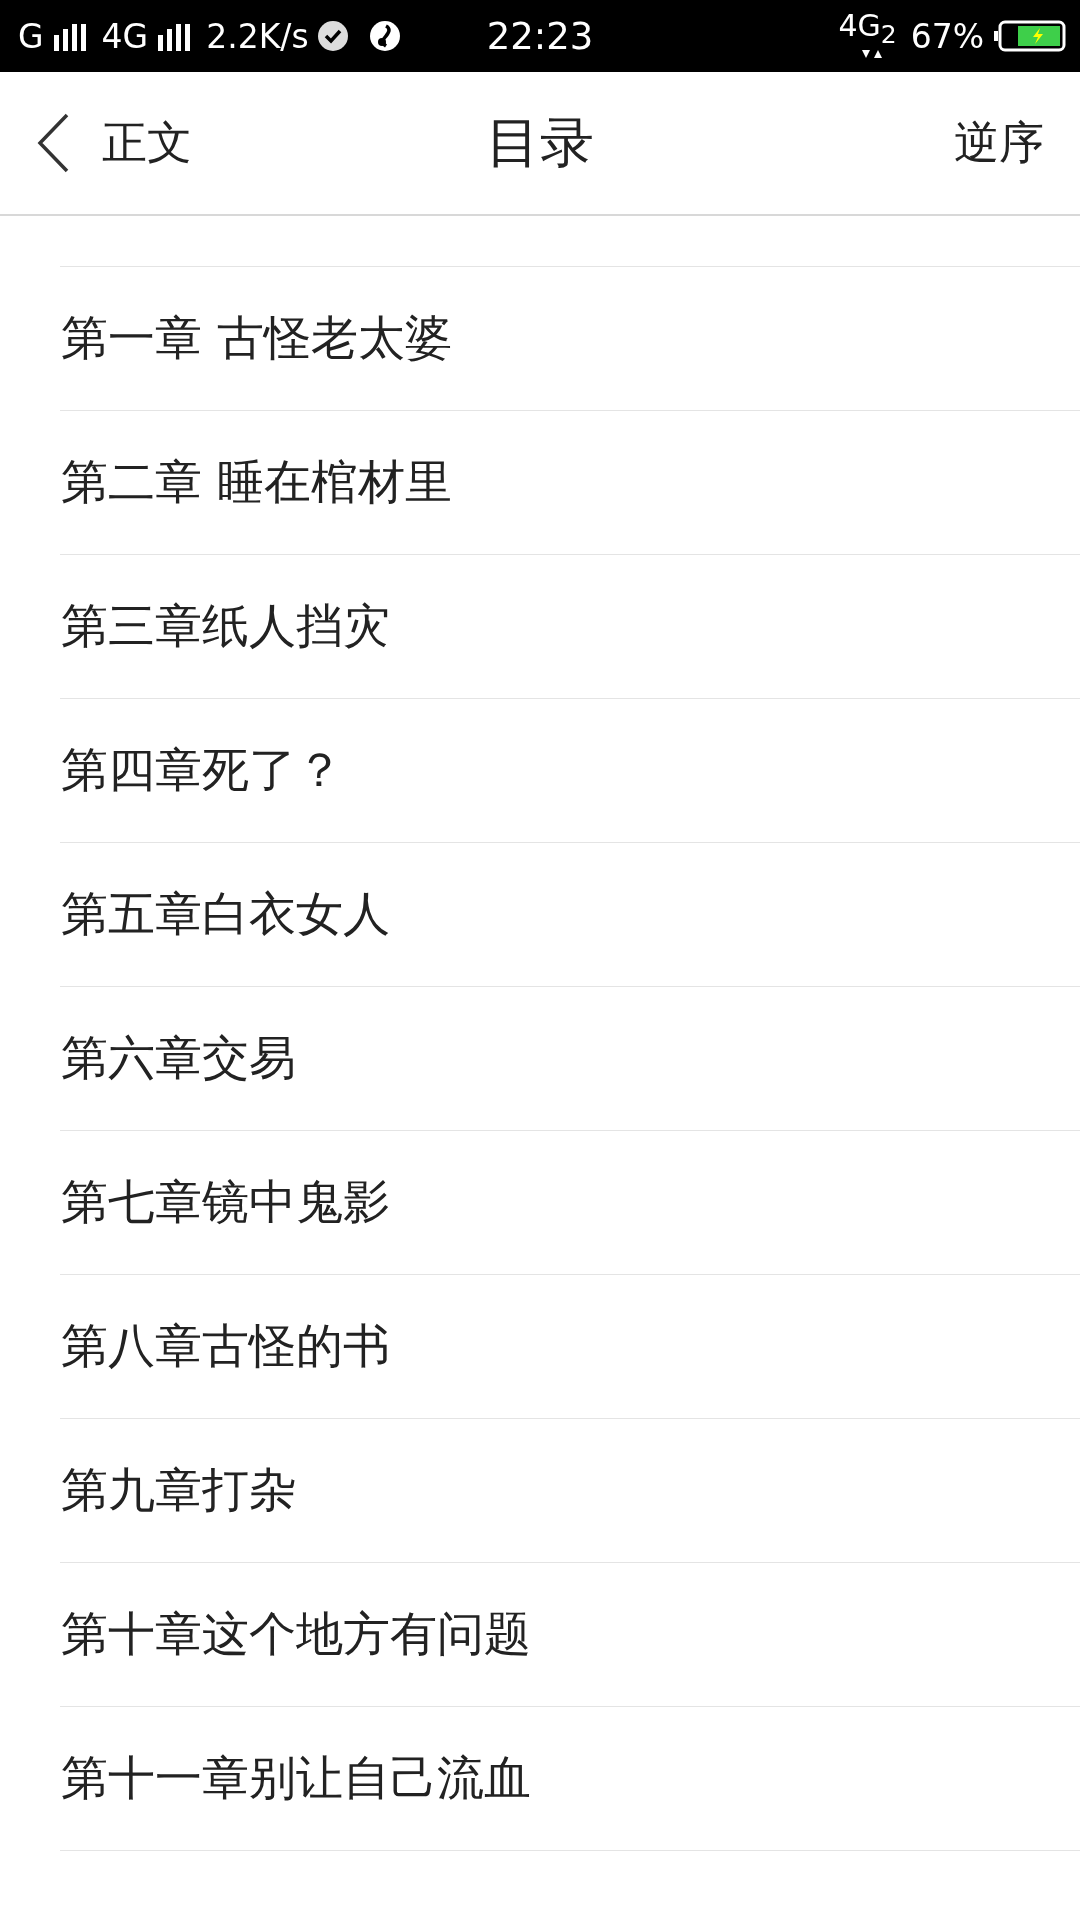 Image resolution: width=1080 pixels, height=1920 pixels. I want to click on clock-time: 22:23, so click(540, 36).